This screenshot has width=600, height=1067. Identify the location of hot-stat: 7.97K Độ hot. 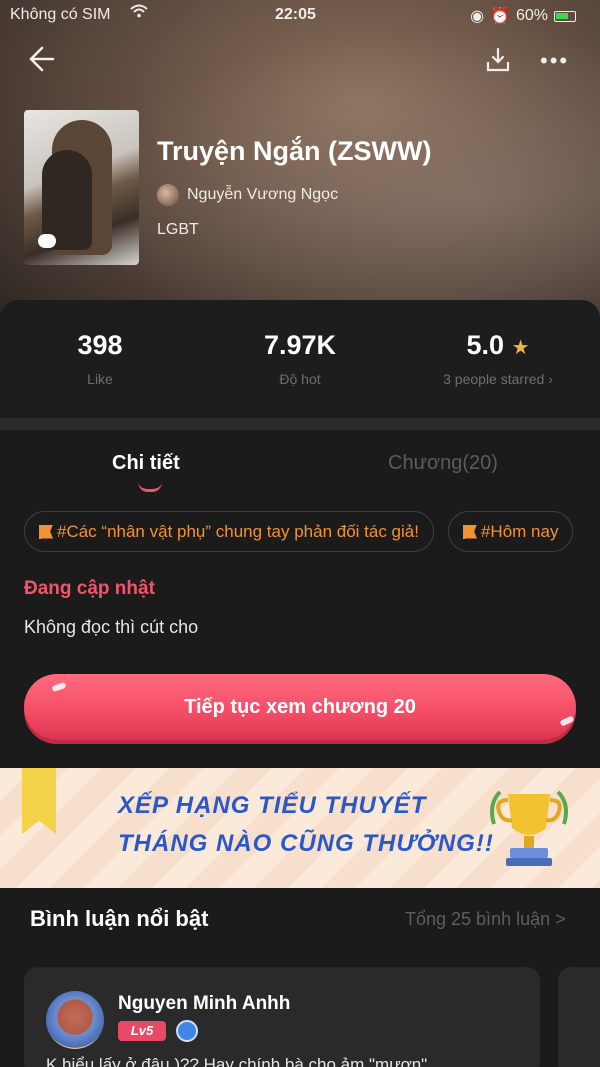
(300, 358).